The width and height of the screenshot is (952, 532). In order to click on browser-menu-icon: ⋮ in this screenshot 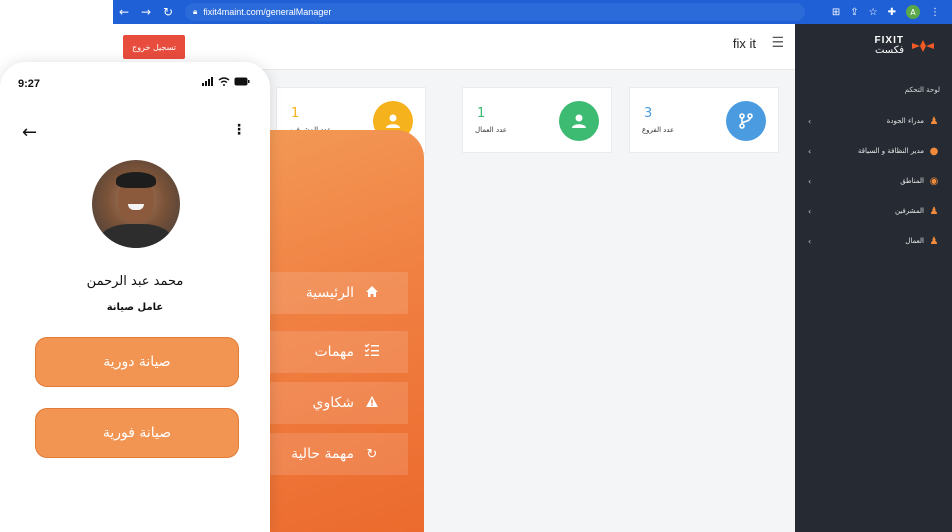, I will do `click(935, 12)`.